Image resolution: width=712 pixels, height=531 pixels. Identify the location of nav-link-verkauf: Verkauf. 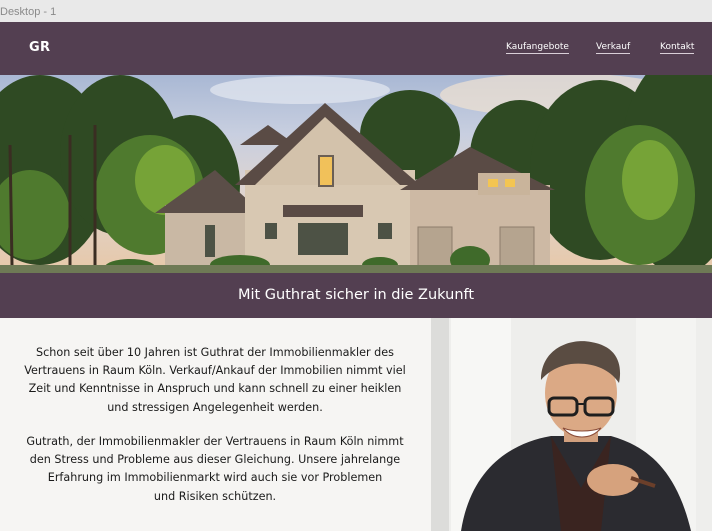
(613, 48).